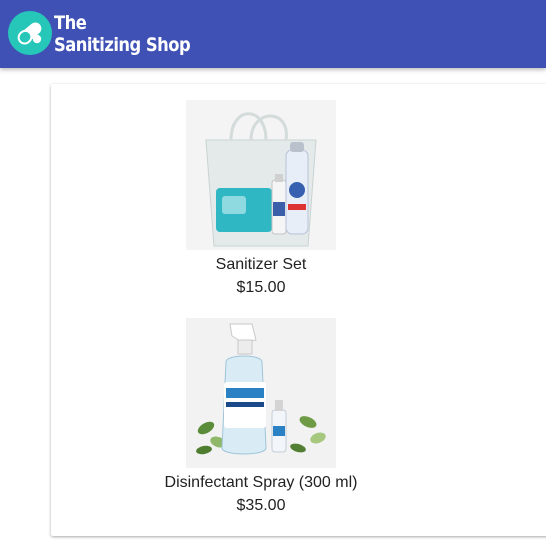  What do you see at coordinates (30, 33) in the screenshot?
I see `pill-icon` at bounding box center [30, 33].